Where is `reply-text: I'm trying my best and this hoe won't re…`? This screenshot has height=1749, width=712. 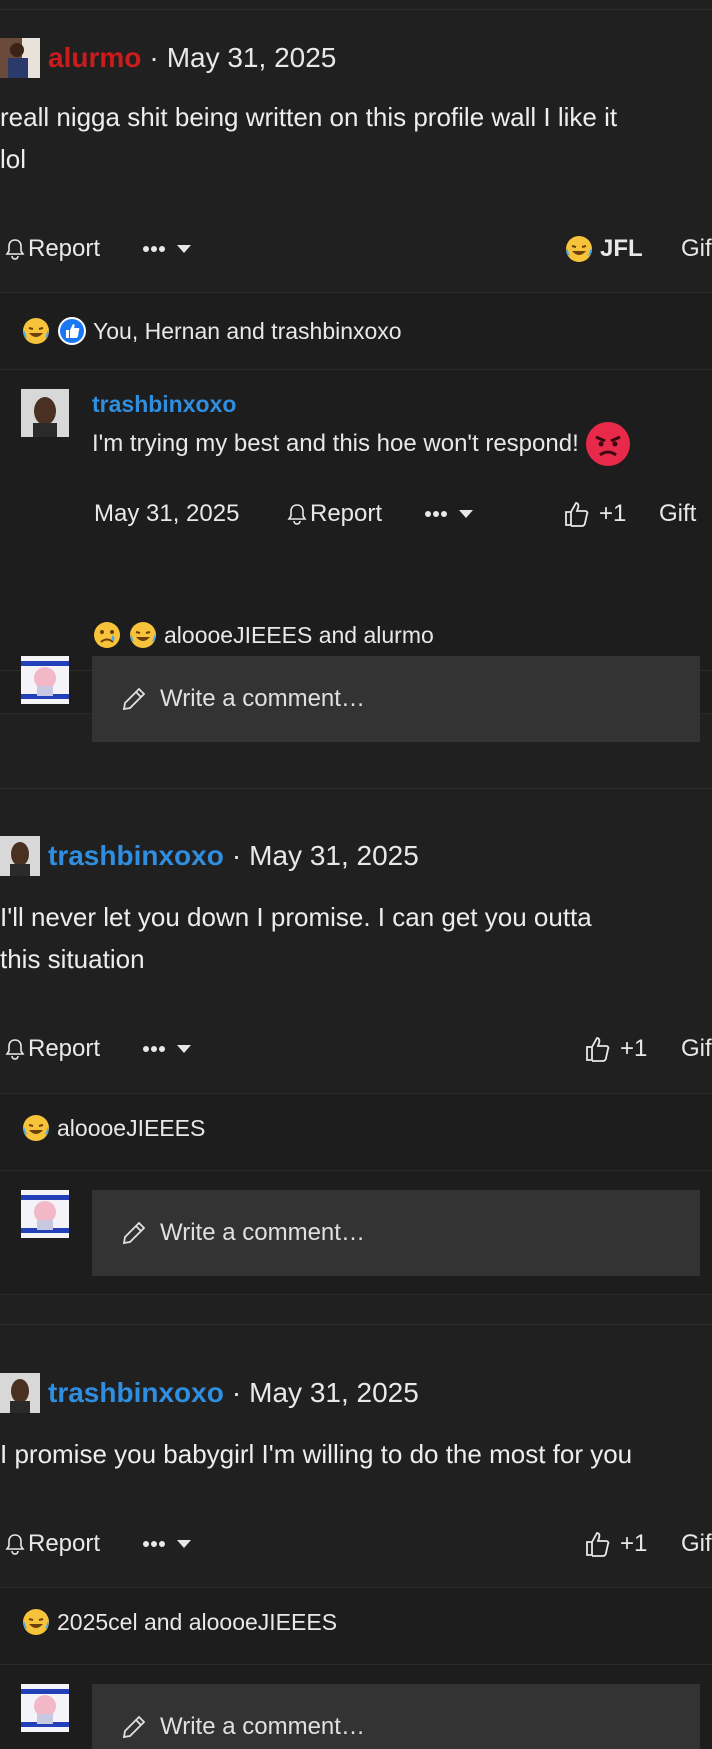
reply-text: I'm trying my best and this hoe won't re… is located at coordinates (361, 444).